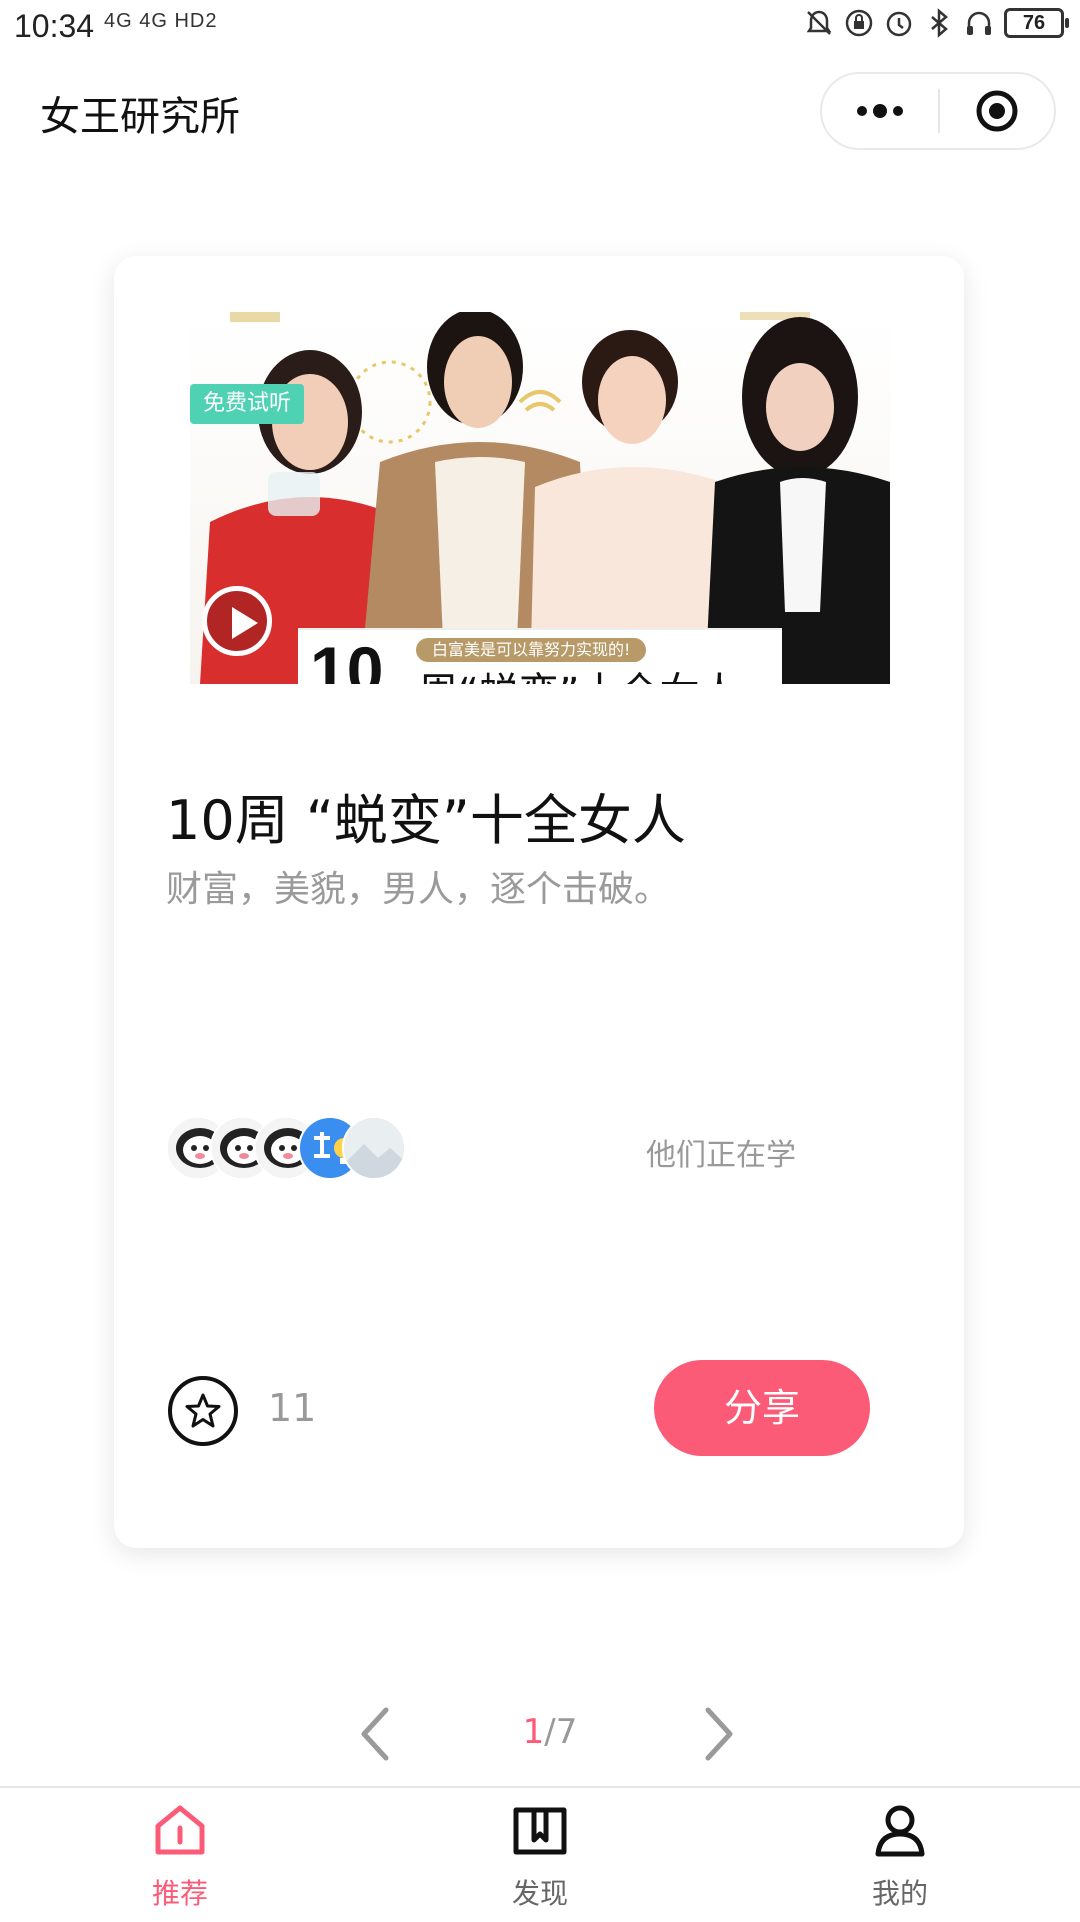  I want to click on bluetooth-icon, so click(939, 23).